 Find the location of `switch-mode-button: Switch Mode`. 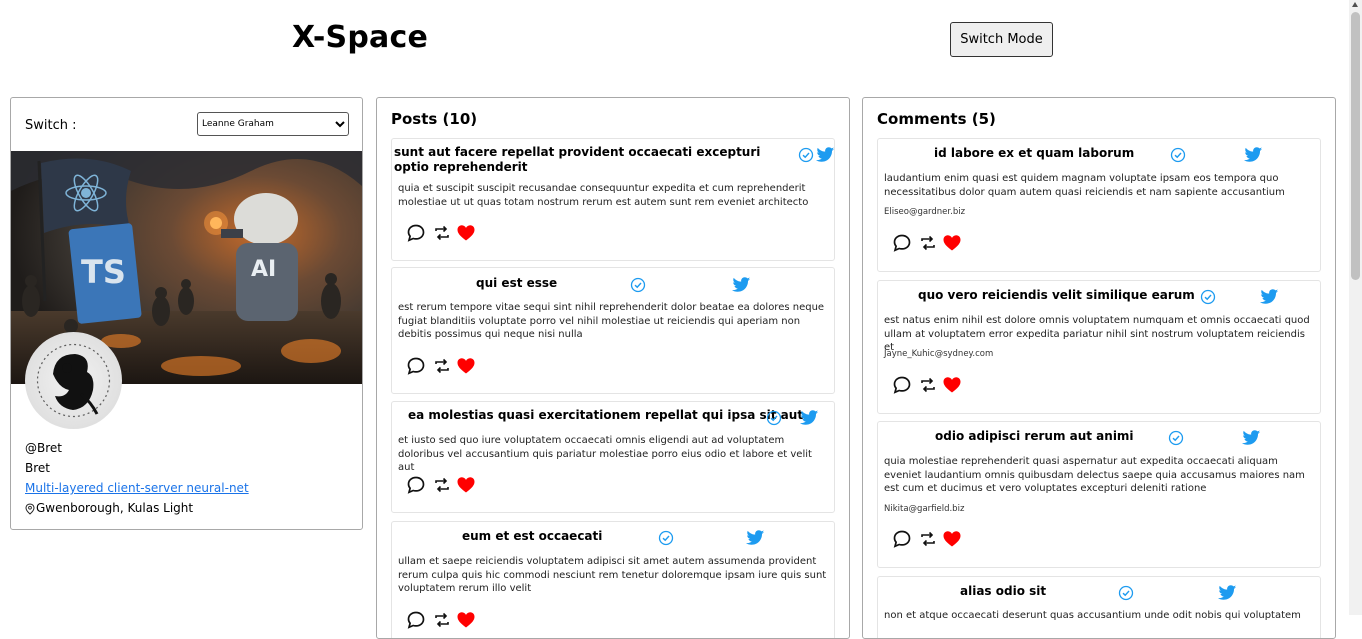

switch-mode-button: Switch Mode is located at coordinates (1001, 39).